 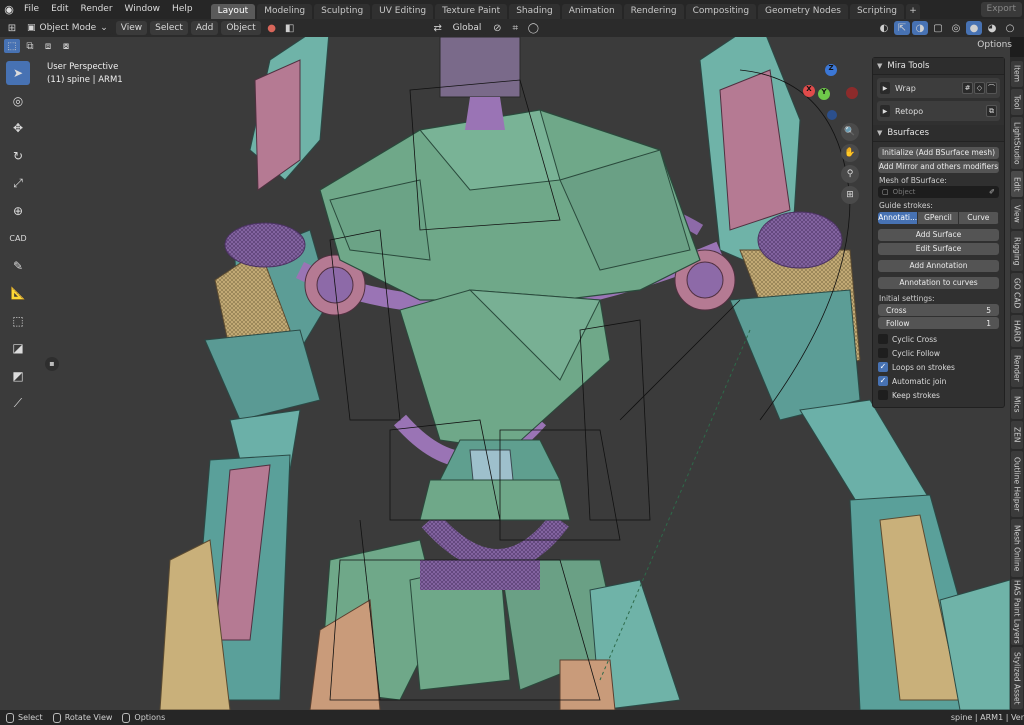 What do you see at coordinates (1017, 484) in the screenshot?
I see `side-tab-outline-helper: Outline Helper` at bounding box center [1017, 484].